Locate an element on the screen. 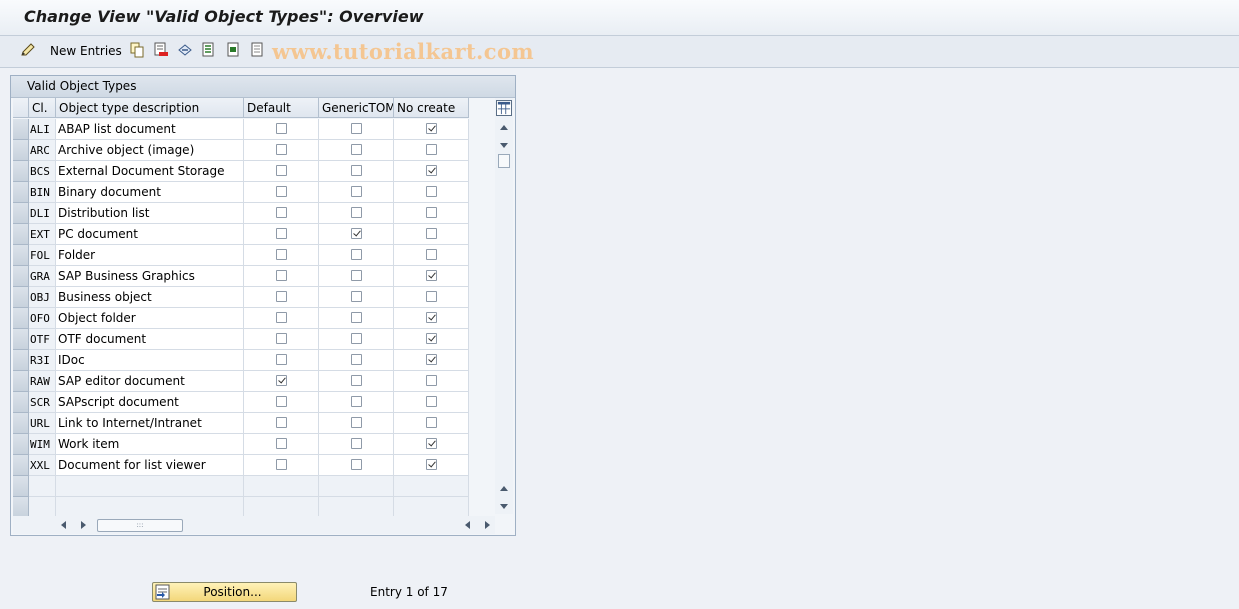 This screenshot has height=609, width=1239. cell-class-code: EXT is located at coordinates (42, 234).